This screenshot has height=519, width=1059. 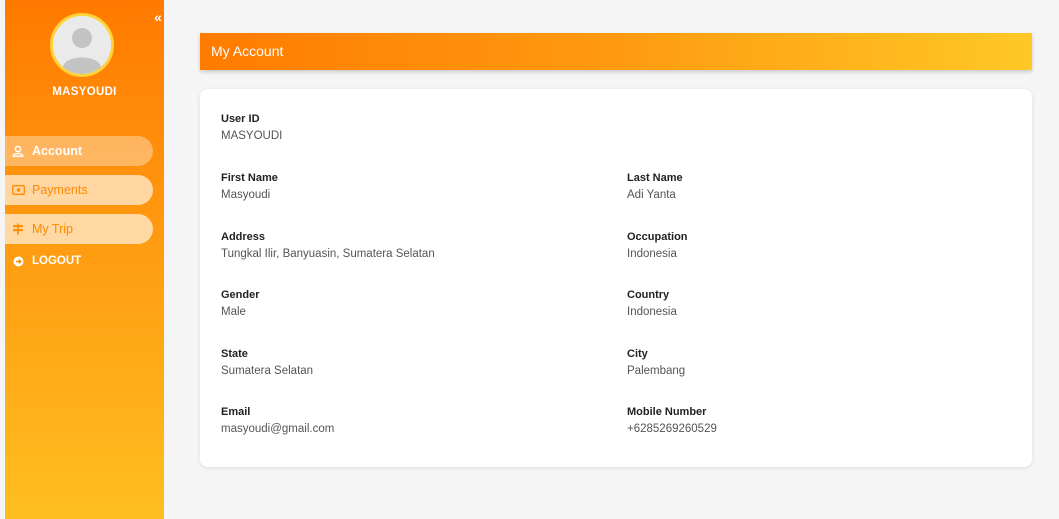 I want to click on field-label: User ID, so click(x=240, y=119).